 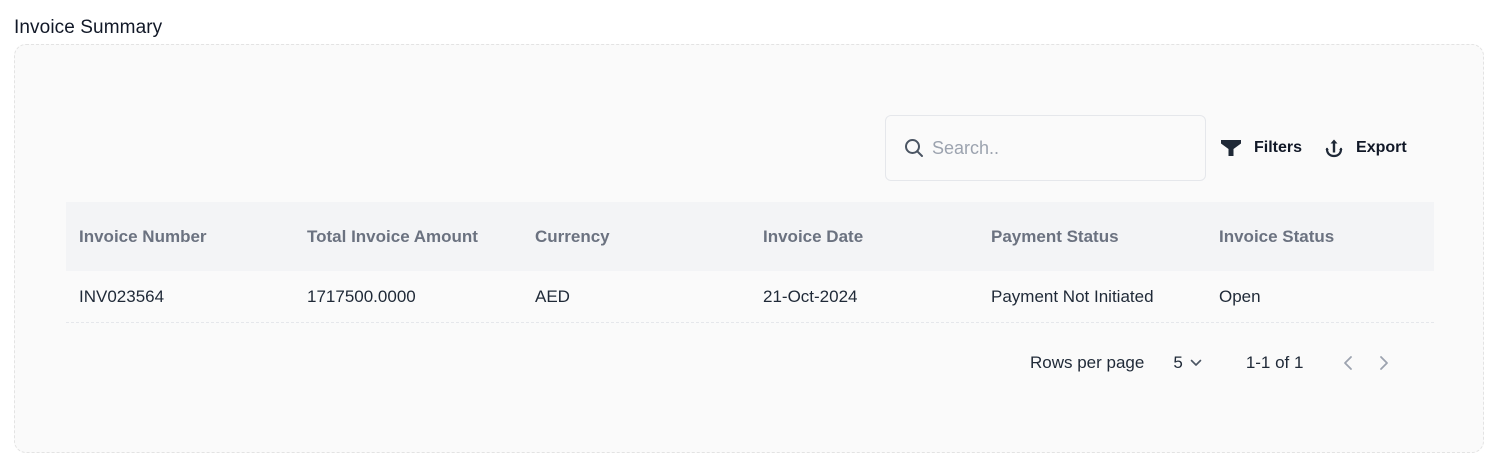 I want to click on anchor-export-icon, so click(x=1334, y=148).